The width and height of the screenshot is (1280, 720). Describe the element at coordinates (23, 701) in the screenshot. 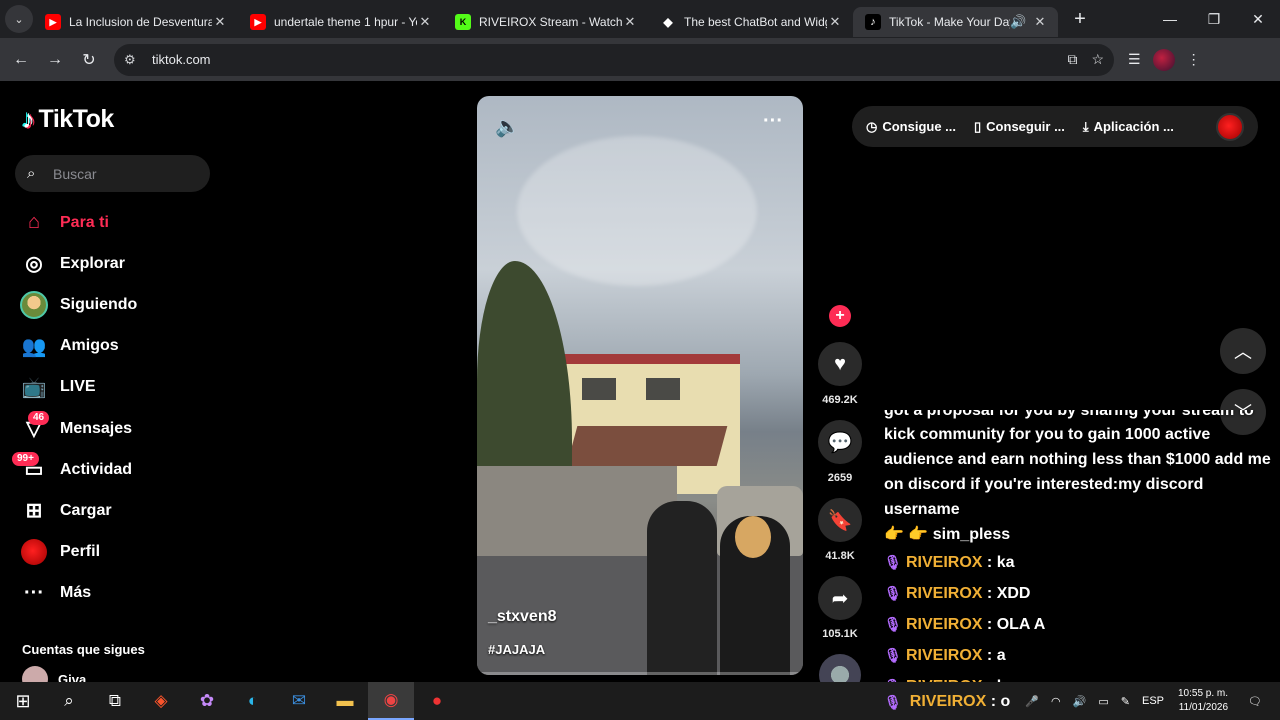

I see `start-button: ⊞` at that location.